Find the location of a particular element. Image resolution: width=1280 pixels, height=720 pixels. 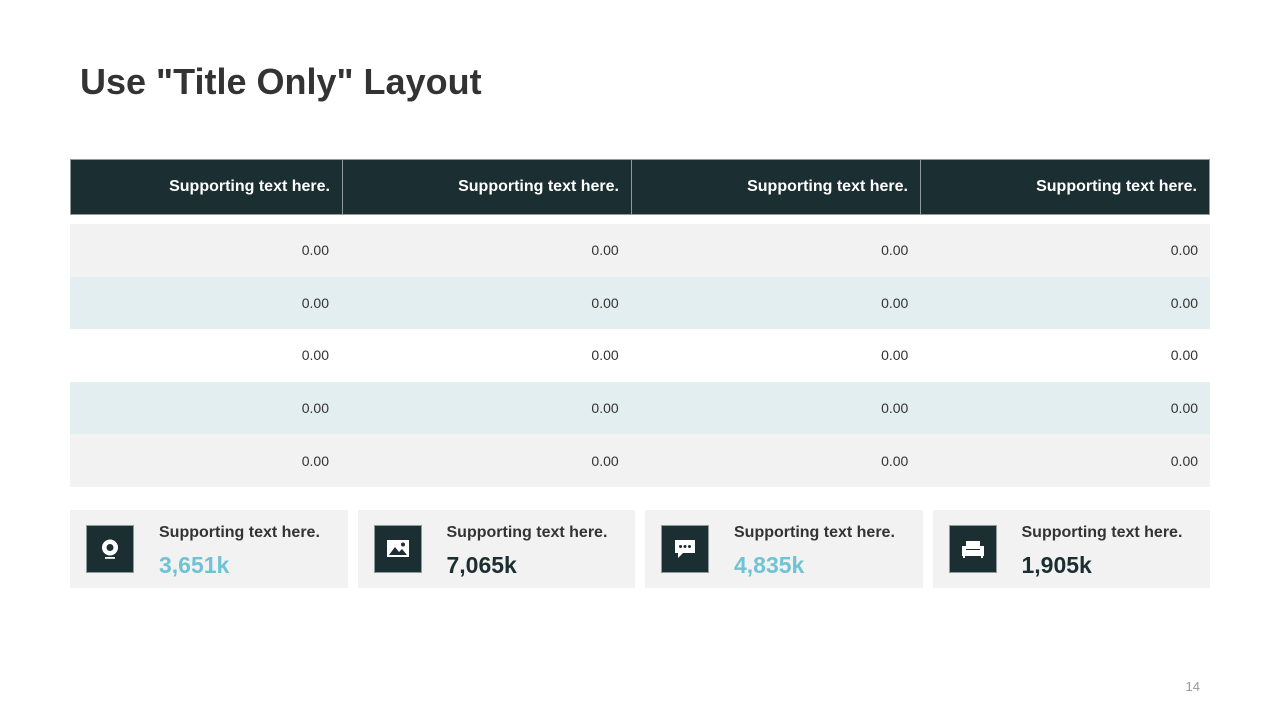

sofa-icon is located at coordinates (972, 549).